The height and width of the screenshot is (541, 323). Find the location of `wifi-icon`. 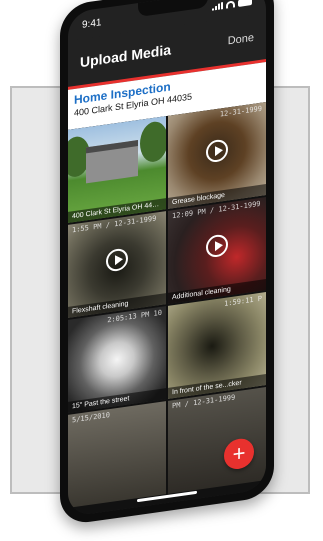

wifi-icon is located at coordinates (230, 4).